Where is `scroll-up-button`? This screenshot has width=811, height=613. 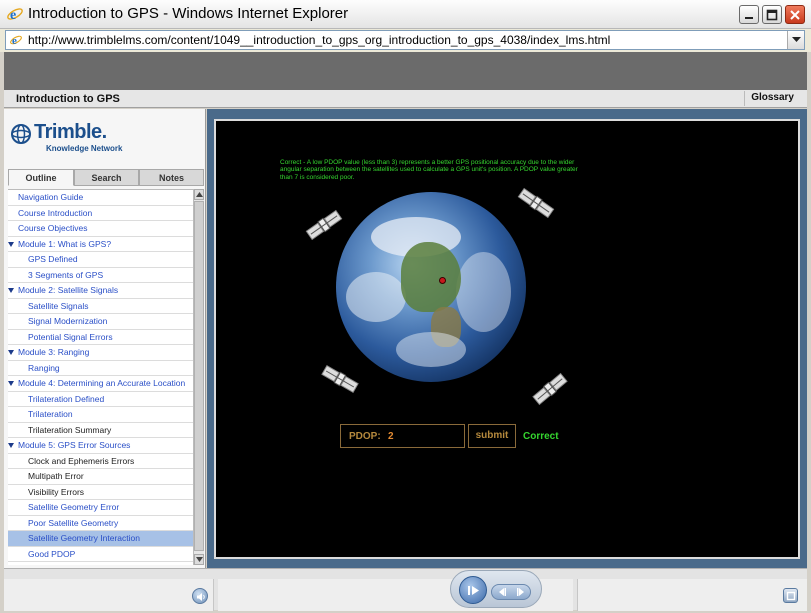 scroll-up-button is located at coordinates (199, 194).